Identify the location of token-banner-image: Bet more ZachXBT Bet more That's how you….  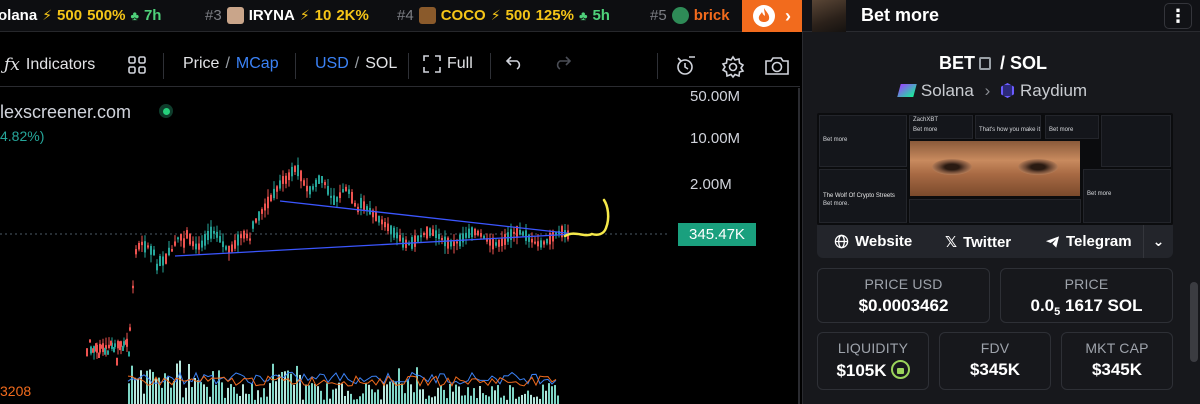
(995, 169).